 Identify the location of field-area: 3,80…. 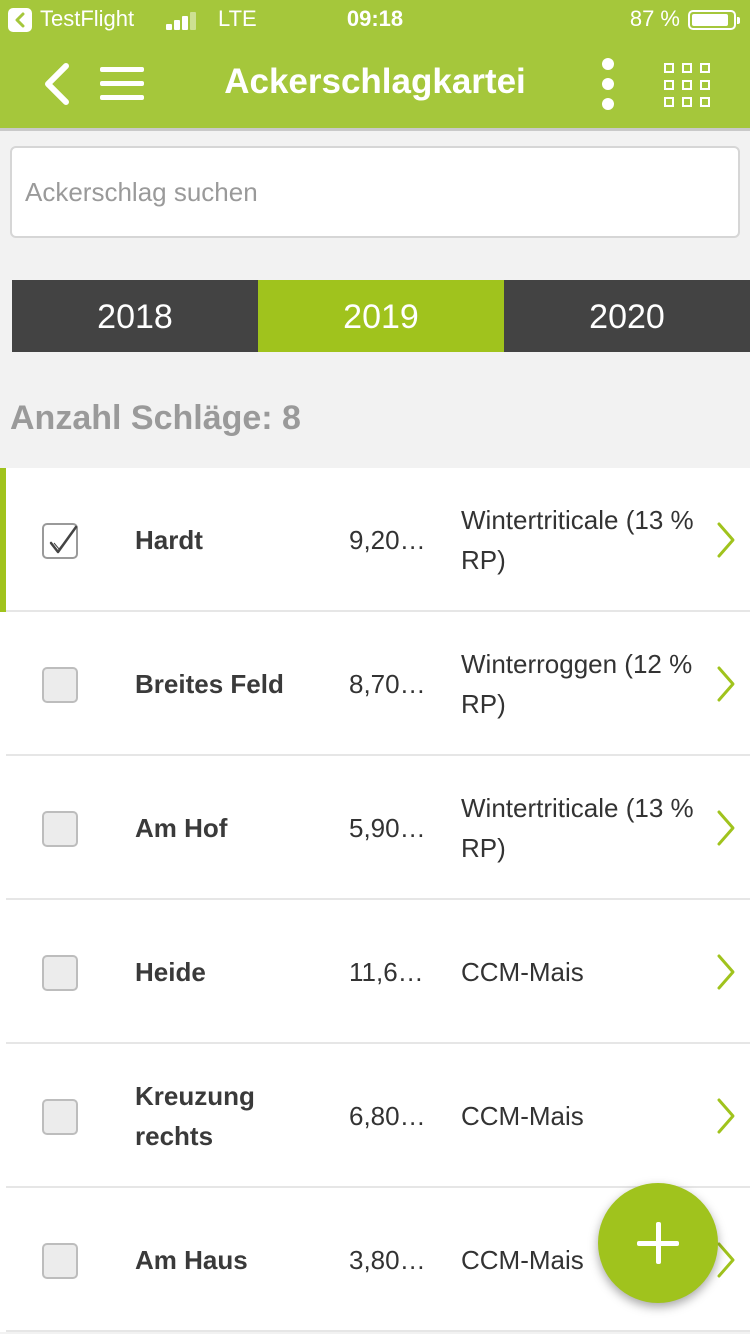
(387, 1259).